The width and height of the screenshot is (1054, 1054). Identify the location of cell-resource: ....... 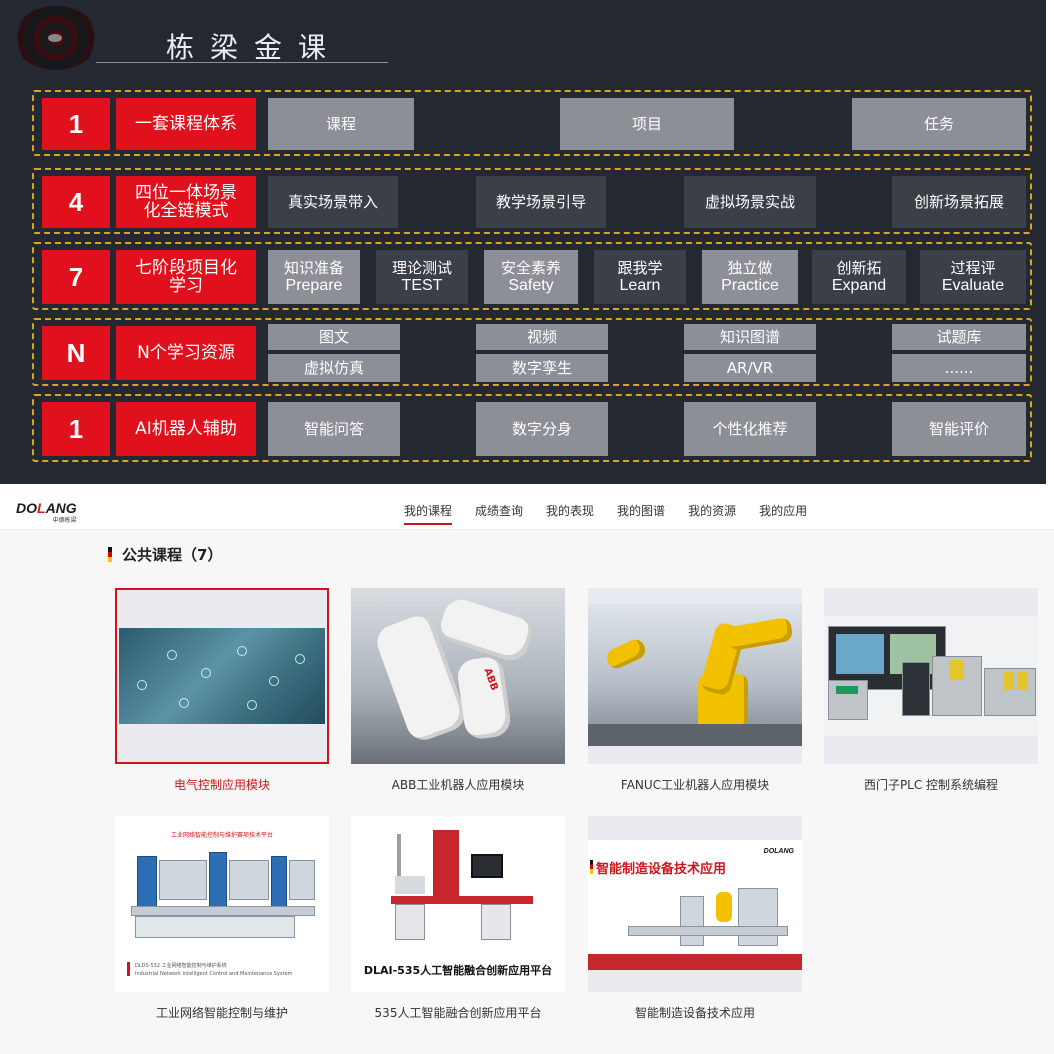
(959, 368).